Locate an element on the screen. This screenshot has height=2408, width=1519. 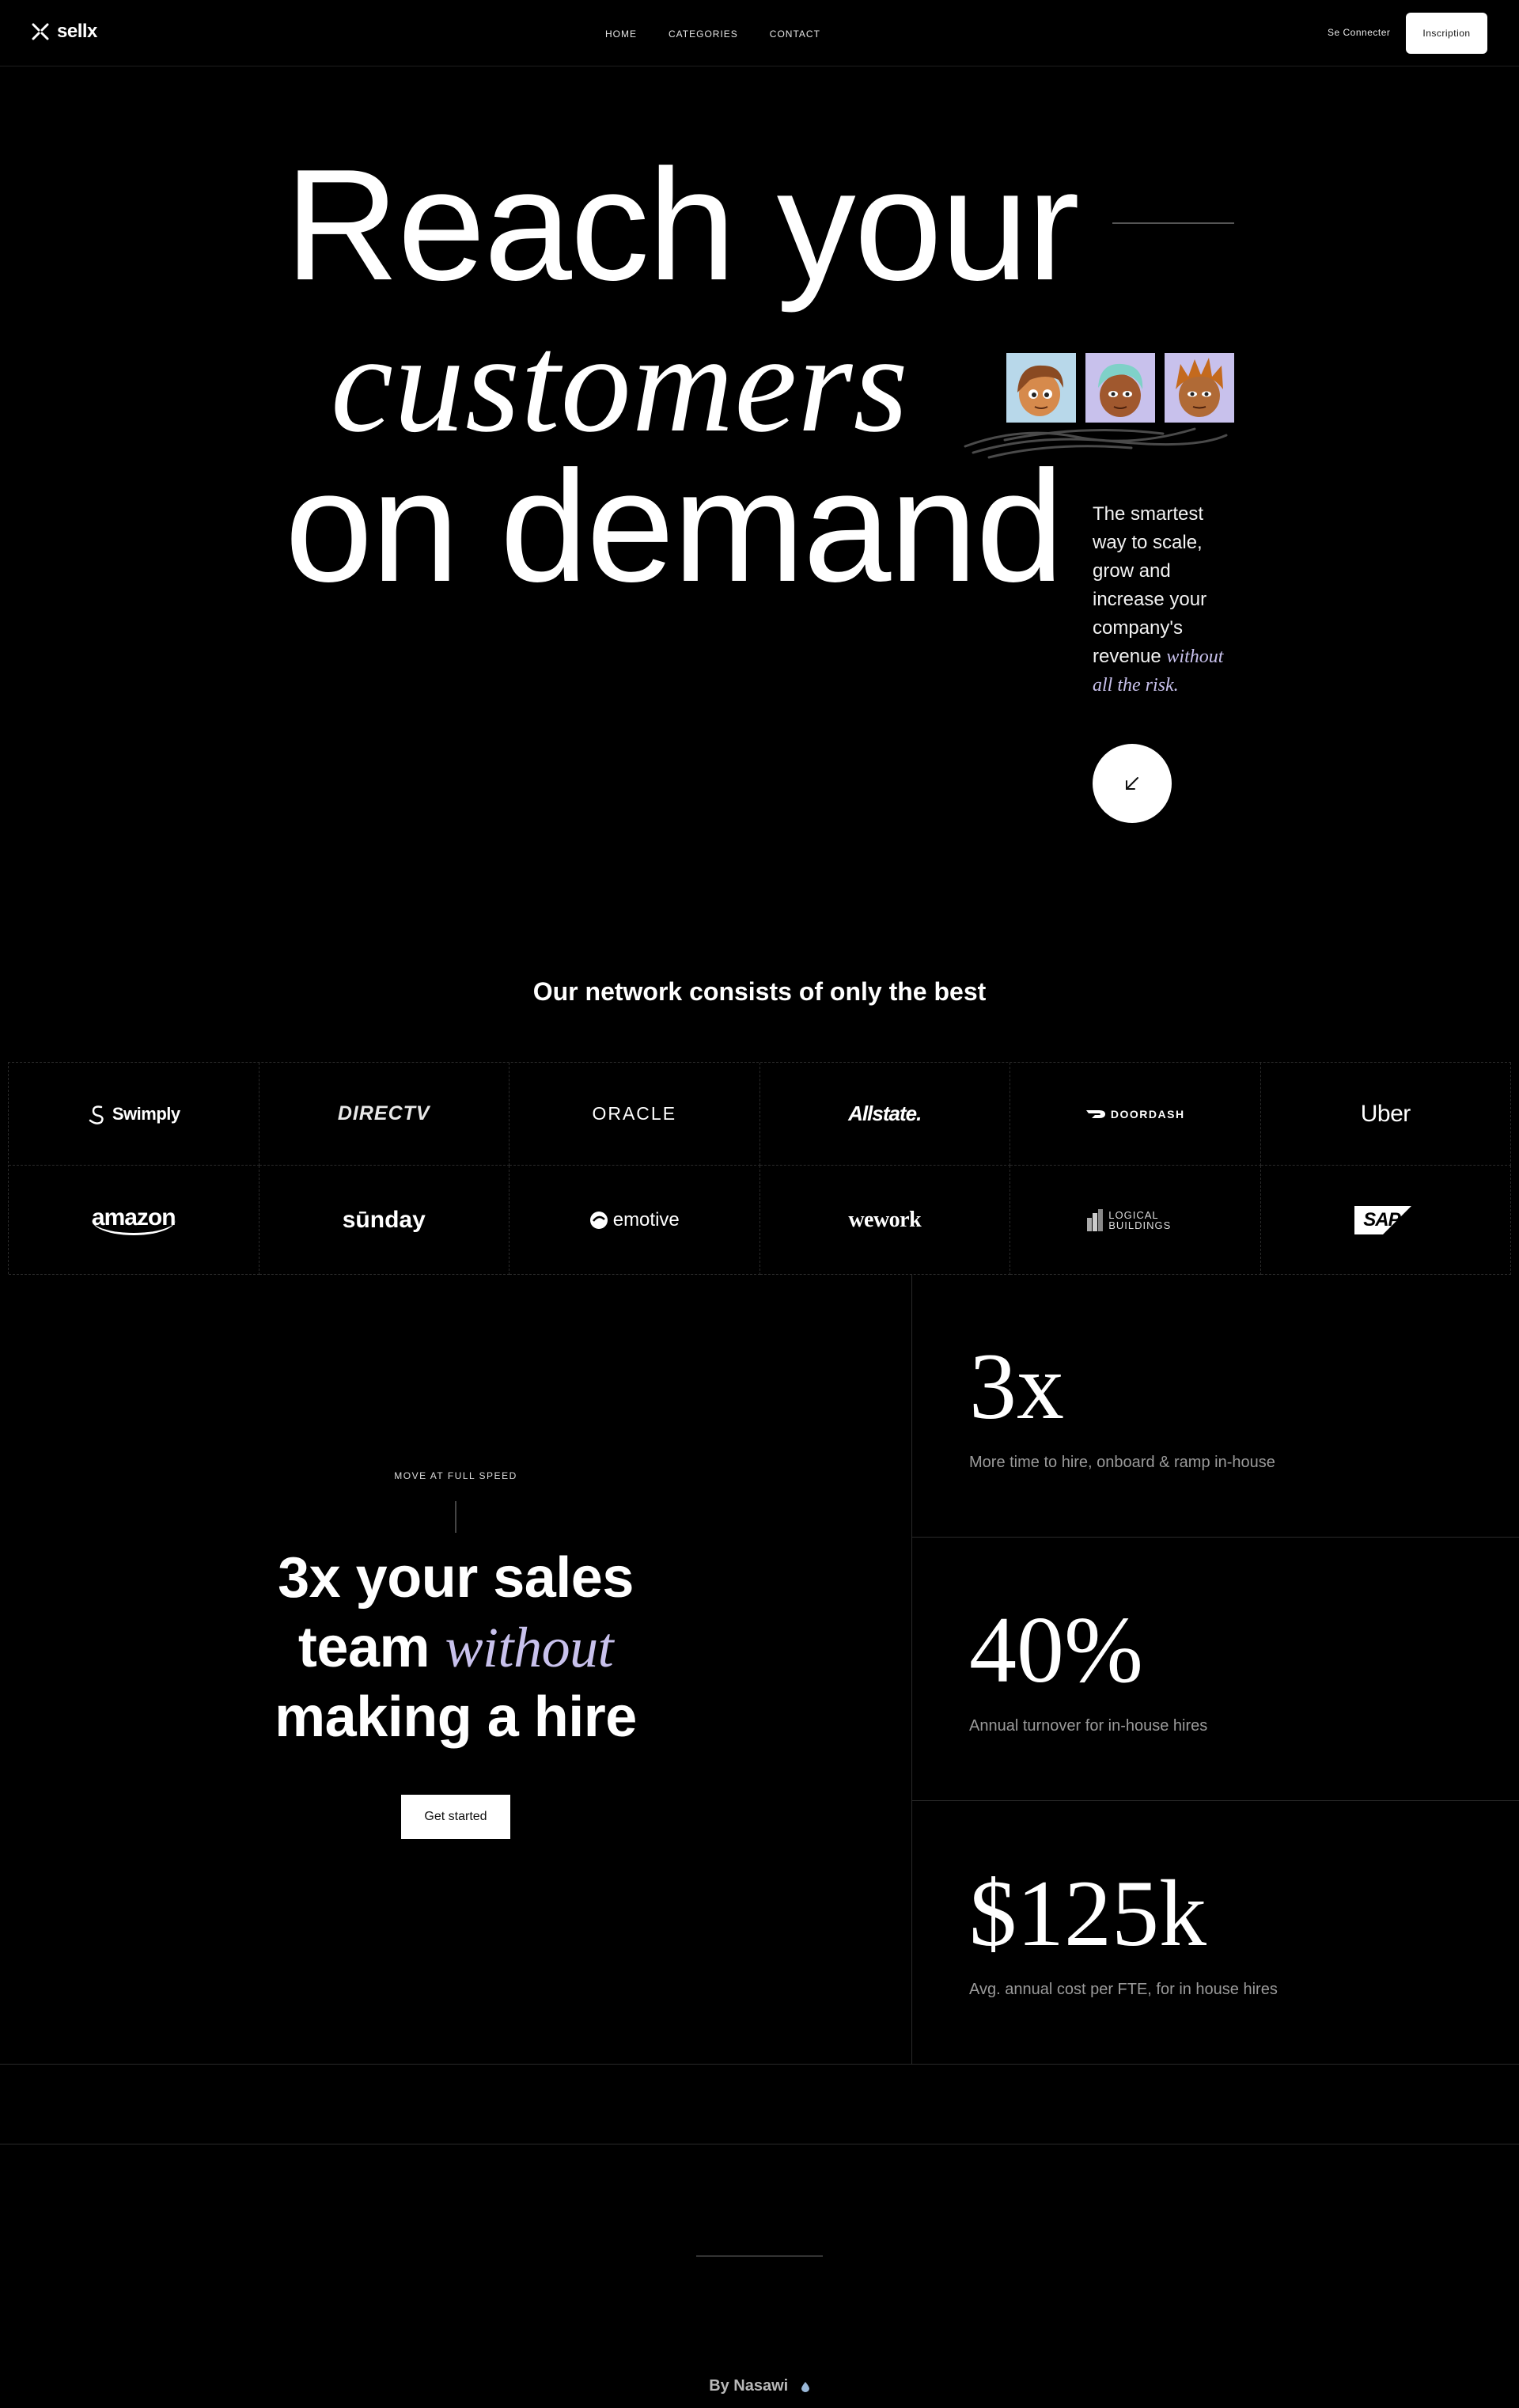
signup-button: Inscription is located at coordinates (1446, 33).